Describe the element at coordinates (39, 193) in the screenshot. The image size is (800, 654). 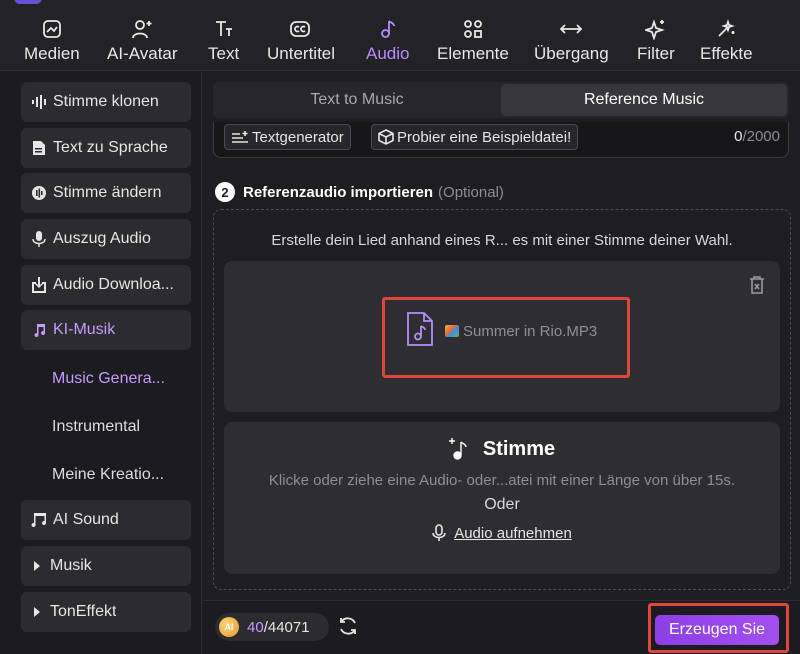
I see `voice-change-icon` at that location.